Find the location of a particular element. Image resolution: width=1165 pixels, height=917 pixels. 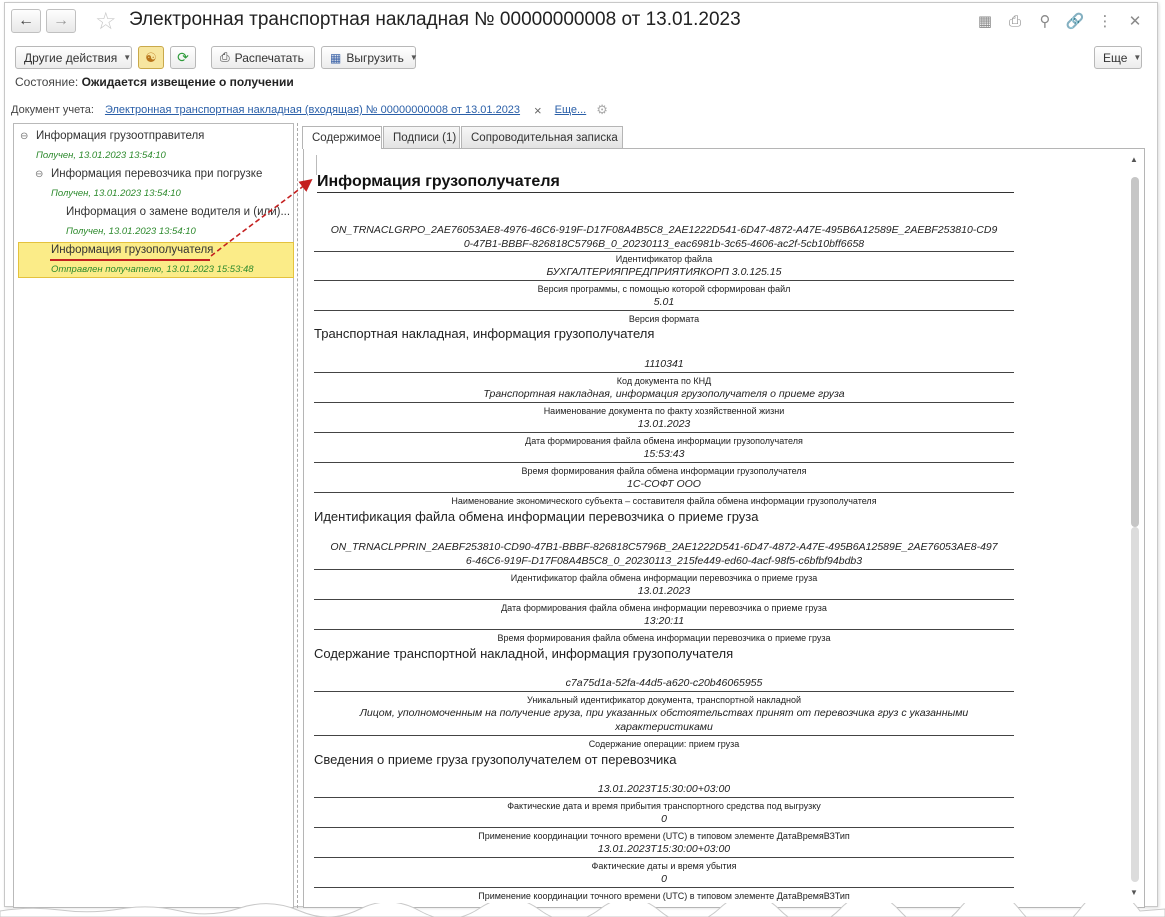

knd-value: 1110341 is located at coordinates (664, 364).